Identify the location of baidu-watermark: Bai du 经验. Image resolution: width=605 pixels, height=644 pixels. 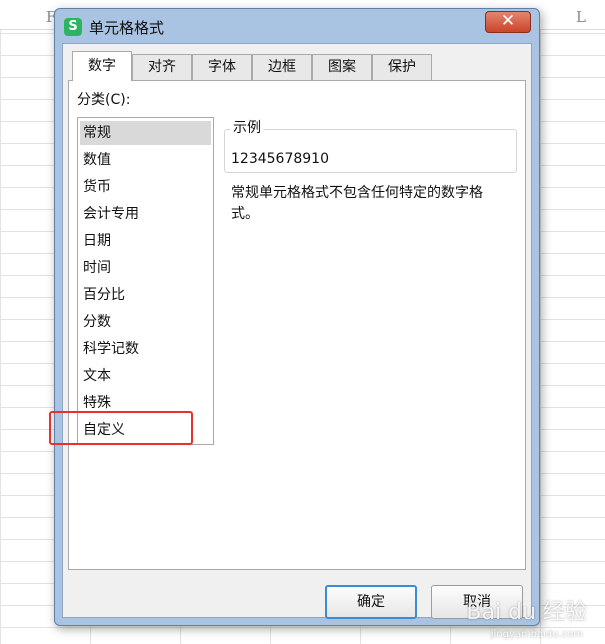
(526, 612).